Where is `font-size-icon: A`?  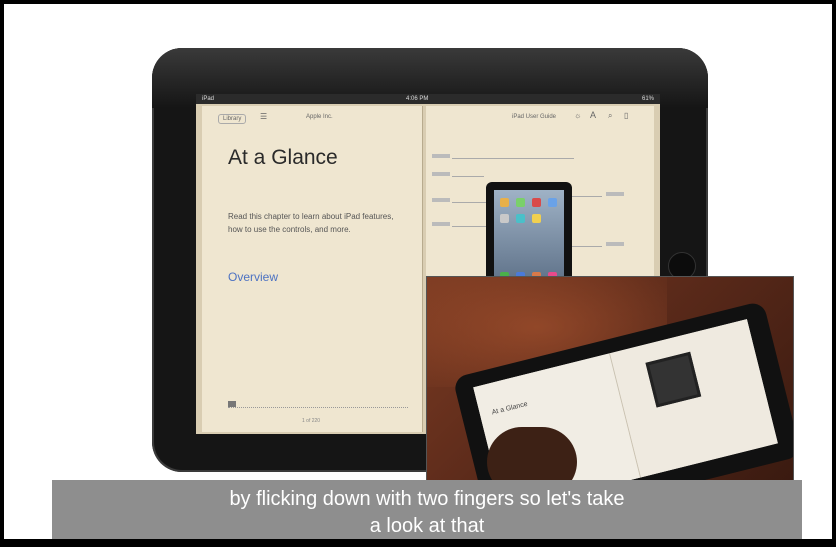 font-size-icon: A is located at coordinates (593, 115).